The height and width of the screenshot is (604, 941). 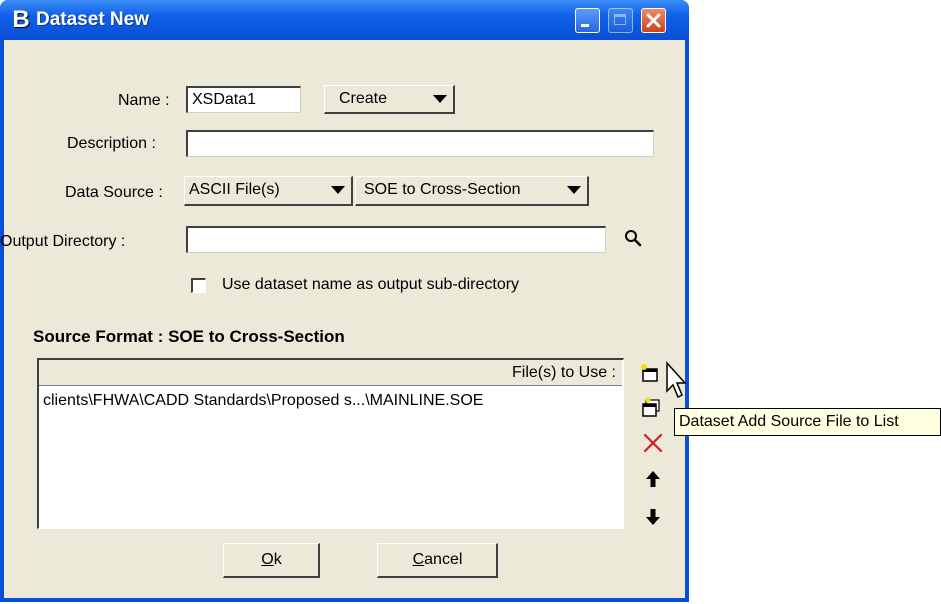 What do you see at coordinates (144, 100) in the screenshot?
I see `name-label: Name :` at bounding box center [144, 100].